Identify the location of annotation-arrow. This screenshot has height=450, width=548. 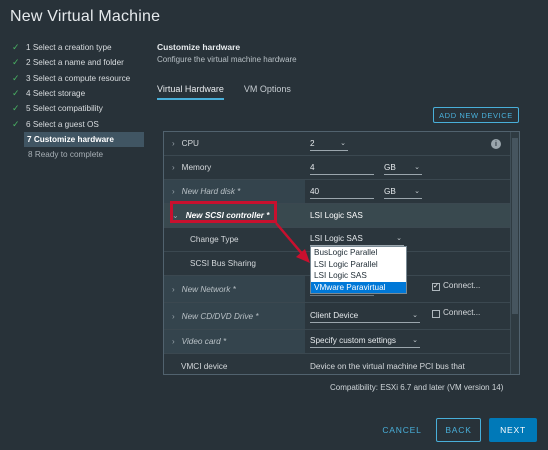
(292, 242).